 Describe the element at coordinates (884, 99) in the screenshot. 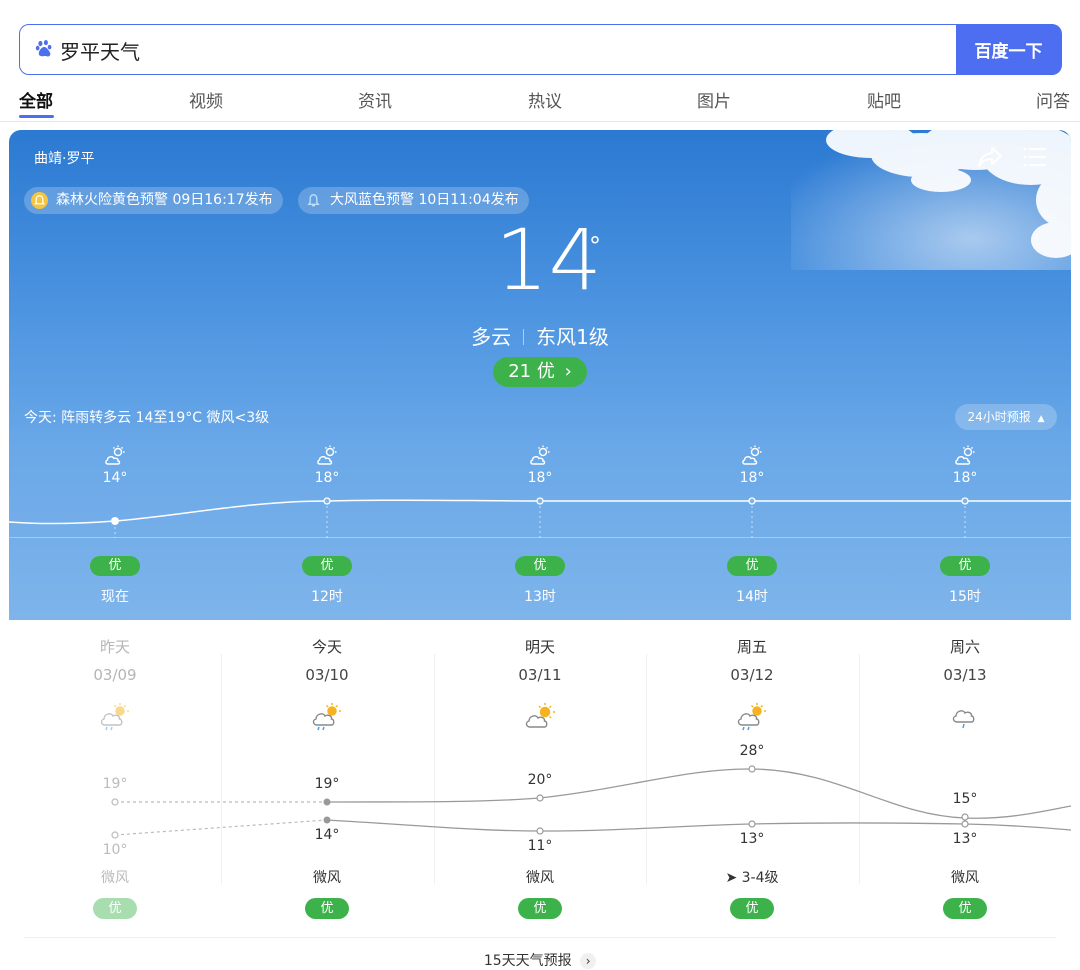

I see `tab-tieba: 贴吧` at that location.